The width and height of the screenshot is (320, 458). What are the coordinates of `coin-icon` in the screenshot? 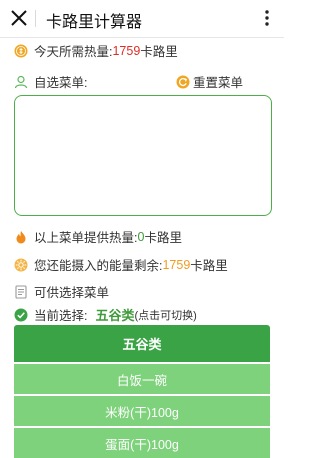 It's located at (21, 50).